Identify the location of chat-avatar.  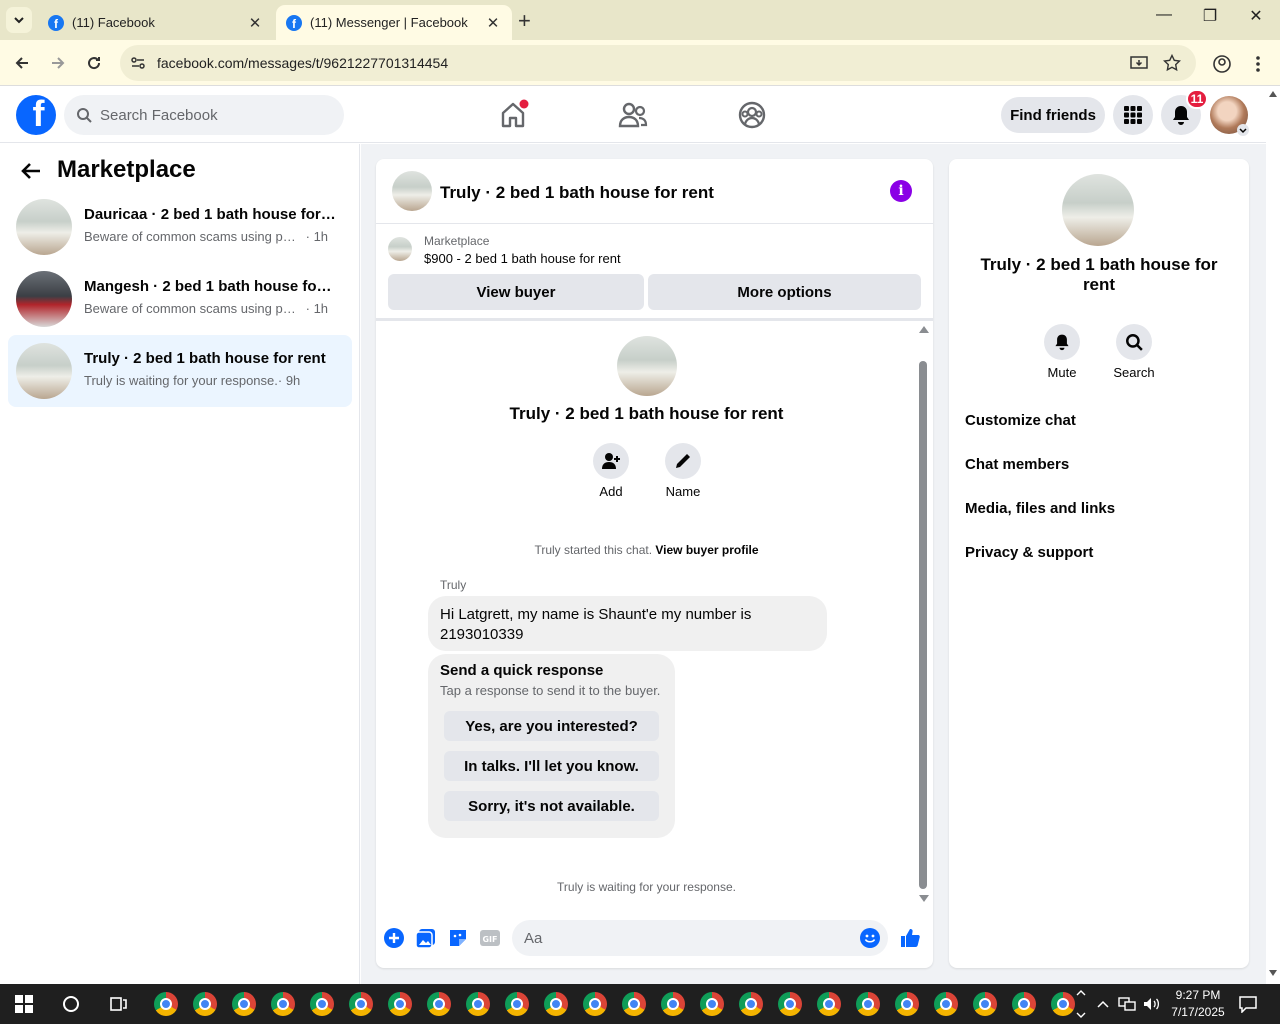
(412, 191).